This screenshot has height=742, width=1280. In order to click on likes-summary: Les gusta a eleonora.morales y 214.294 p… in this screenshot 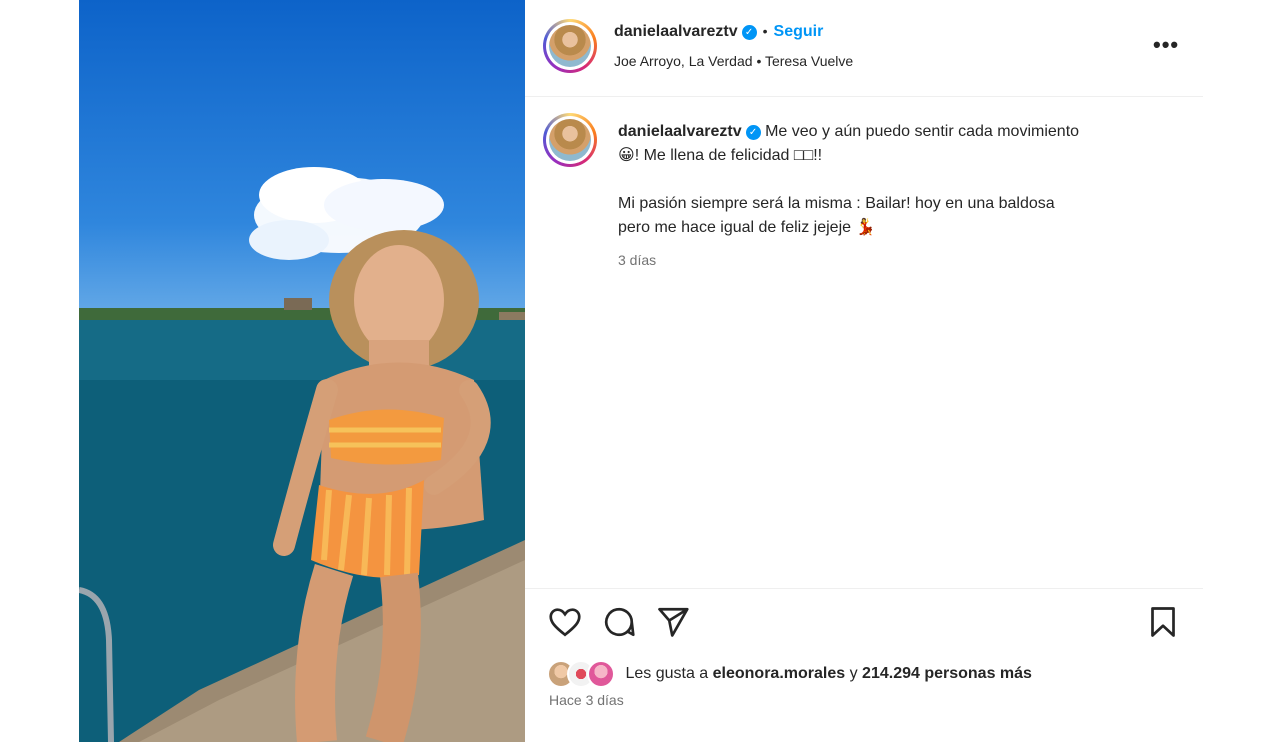, I will do `click(789, 674)`.